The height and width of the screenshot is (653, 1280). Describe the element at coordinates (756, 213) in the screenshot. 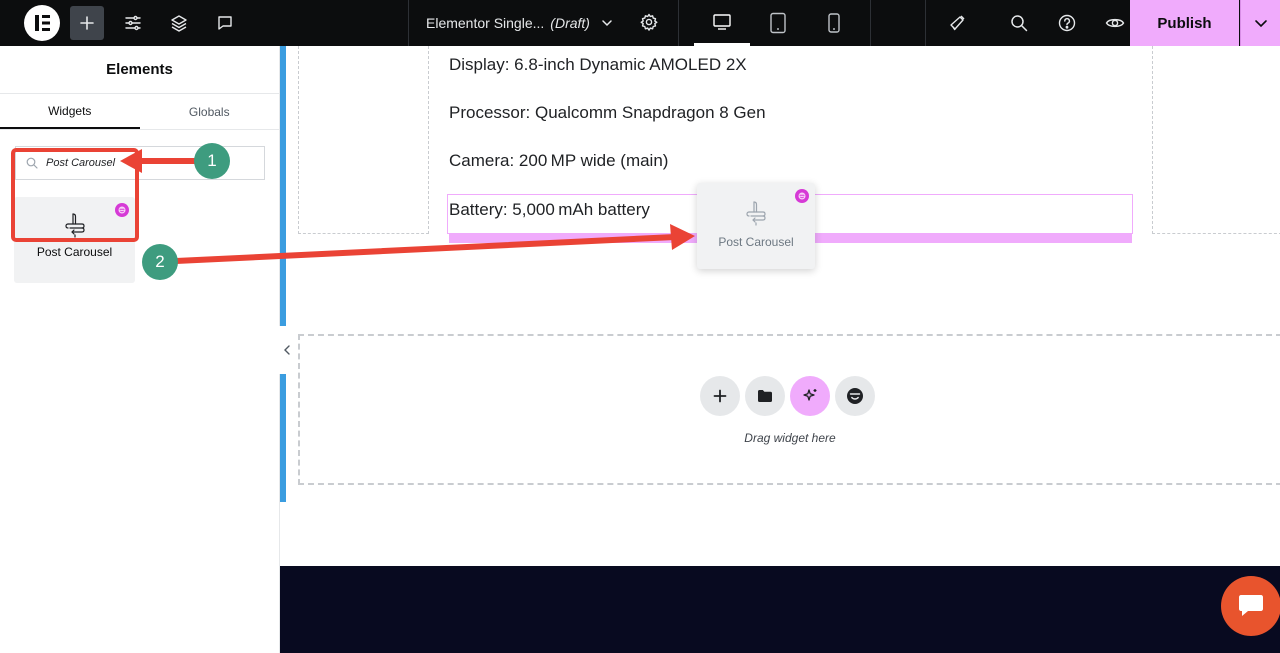

I see `post-carousel-icon` at that location.